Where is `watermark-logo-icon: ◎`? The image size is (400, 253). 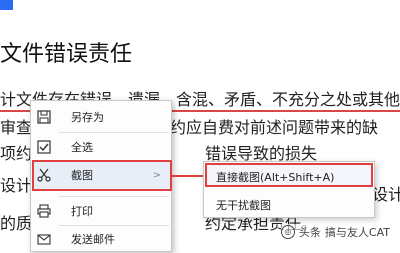 watermark-logo-icon: ◎ is located at coordinates (287, 232).